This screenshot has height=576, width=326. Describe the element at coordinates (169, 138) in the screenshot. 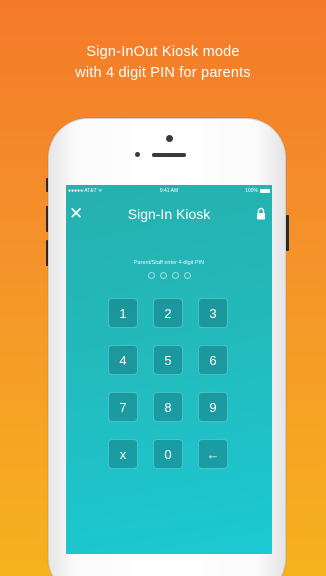

I see `front-camera` at that location.